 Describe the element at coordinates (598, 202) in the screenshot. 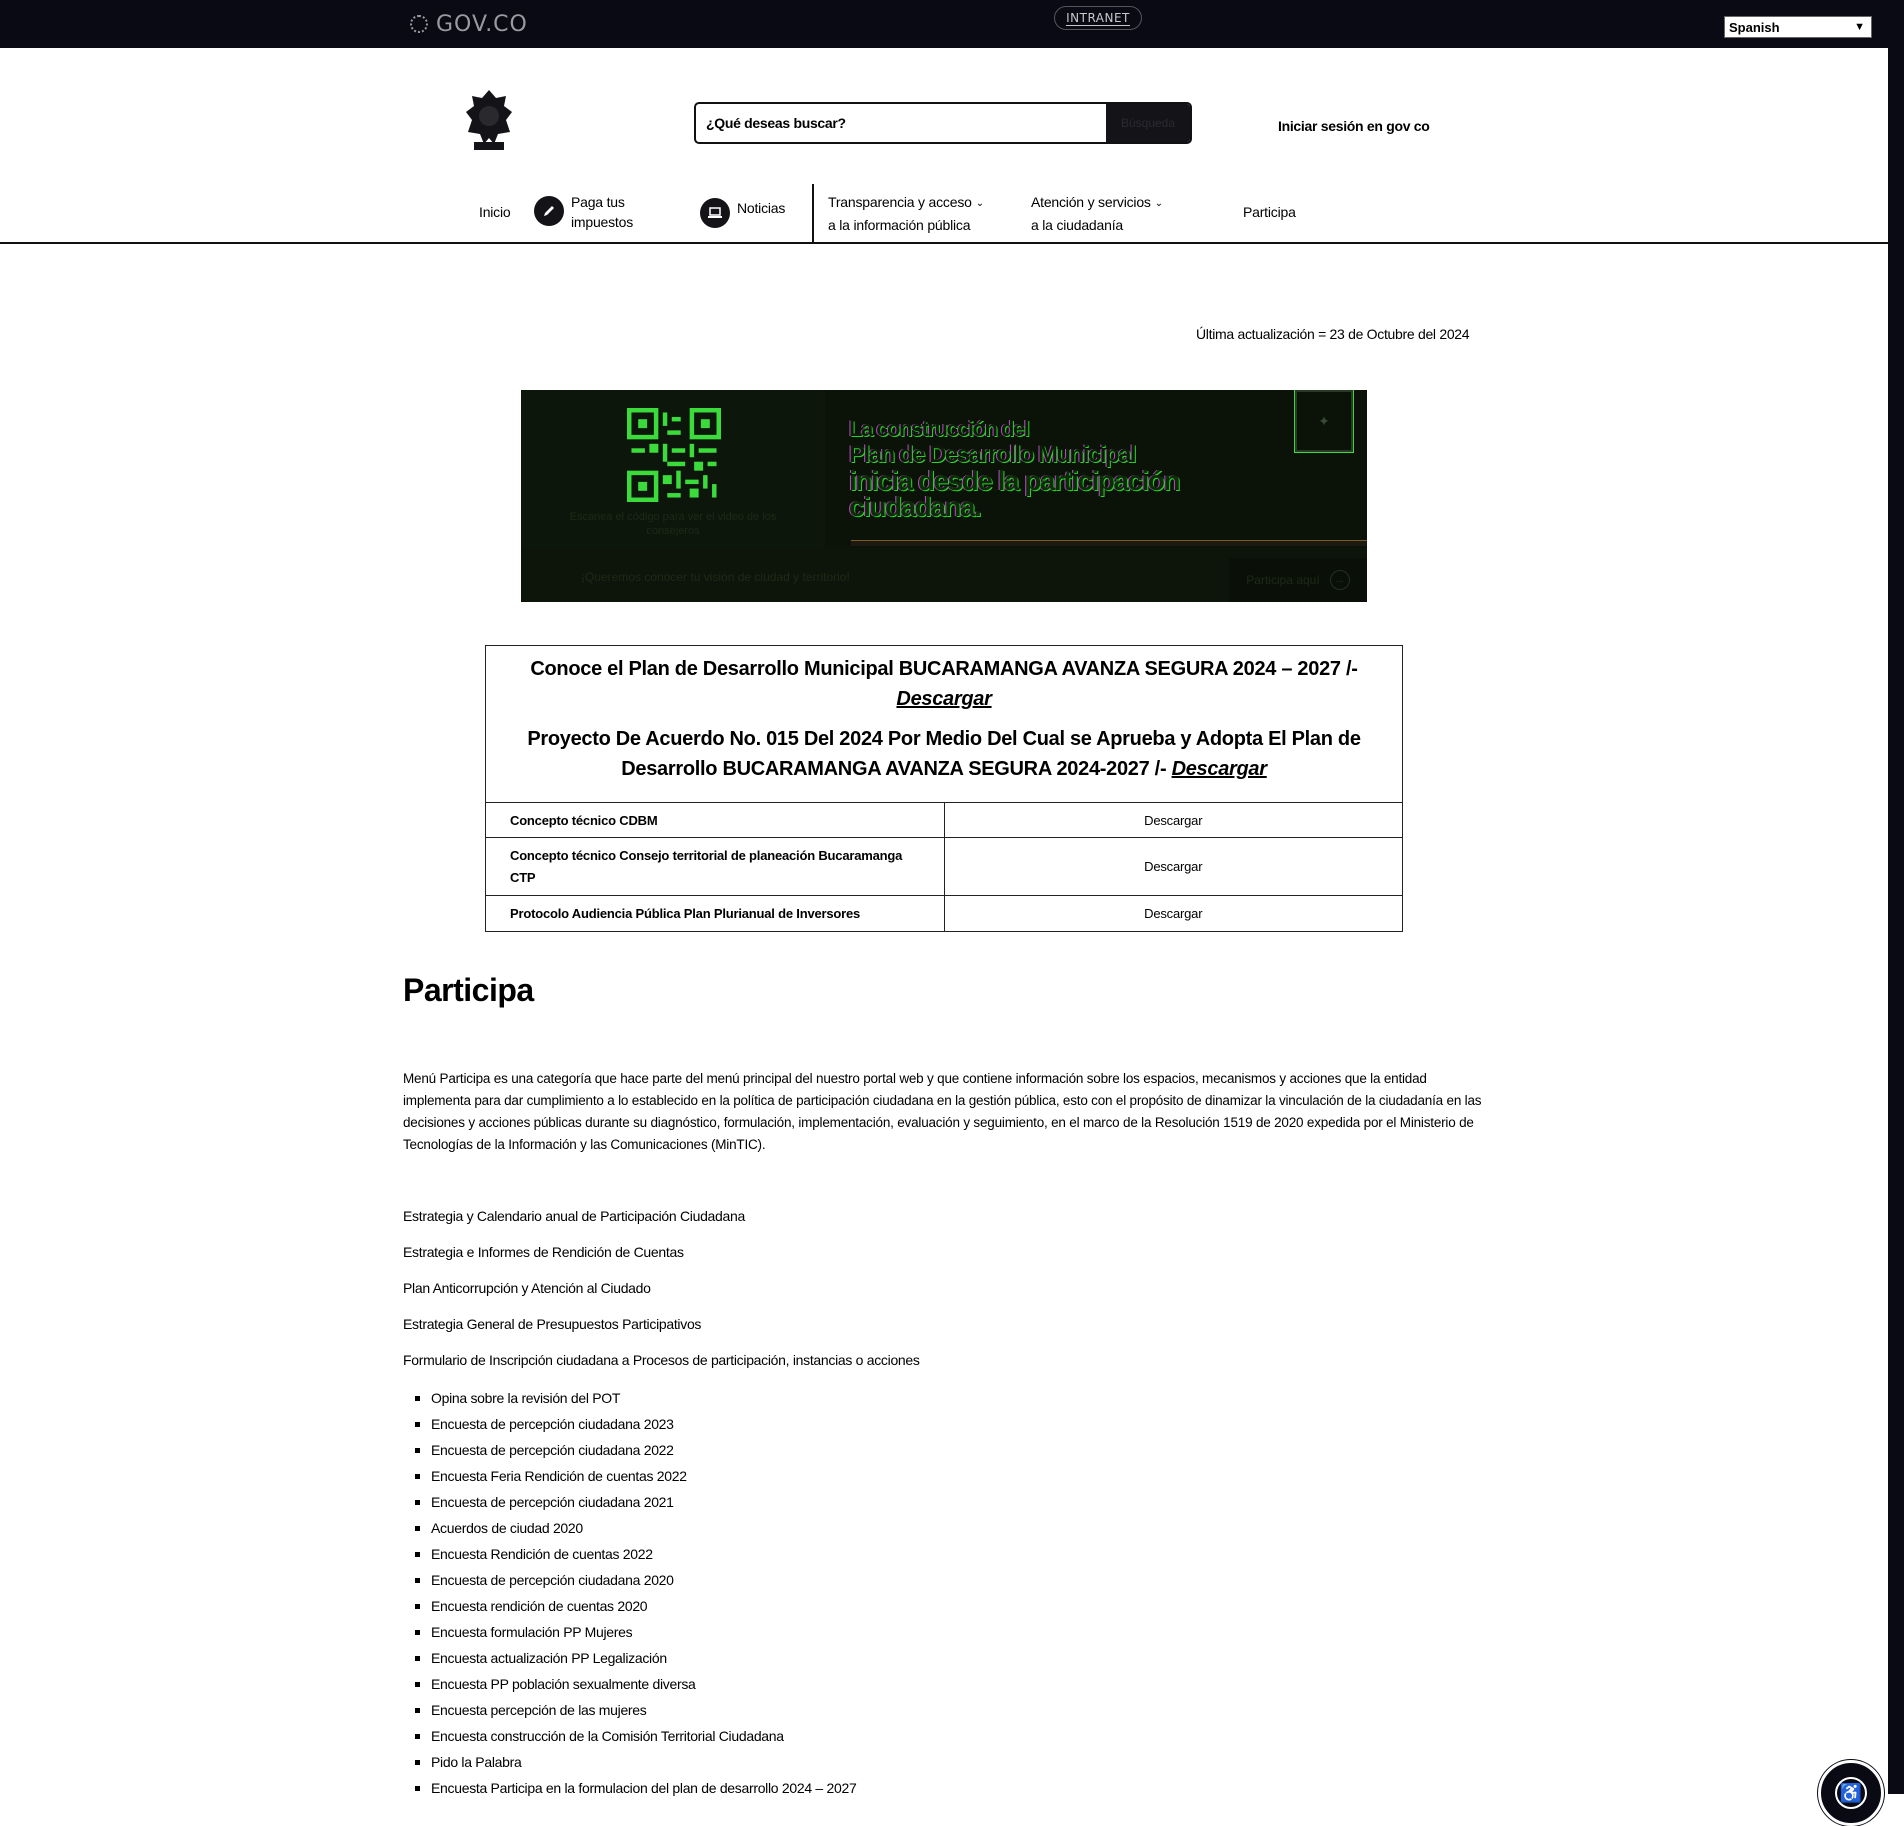

I see `nav-impuestos-line1: Paga tus` at that location.